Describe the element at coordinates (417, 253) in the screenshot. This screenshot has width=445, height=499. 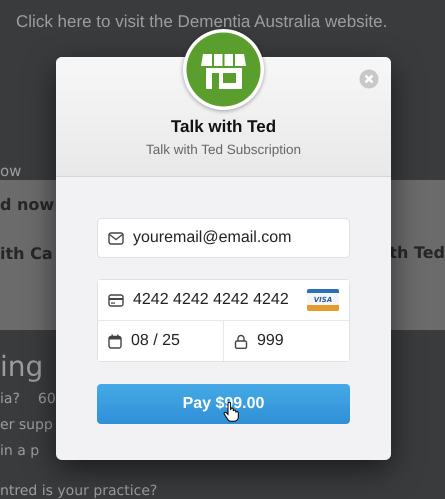
I see `body-text: th Ted` at that location.